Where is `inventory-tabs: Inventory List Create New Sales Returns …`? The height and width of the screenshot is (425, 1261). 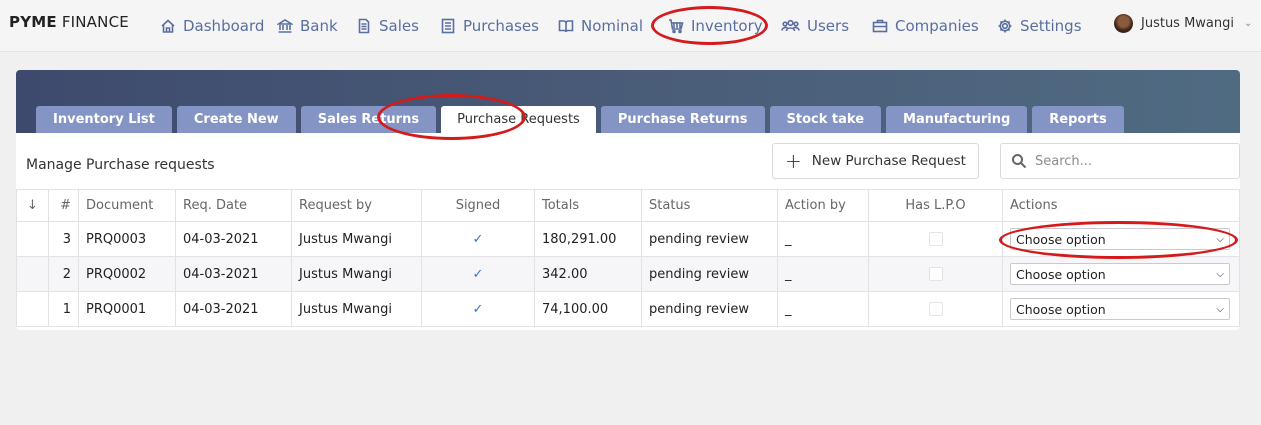
inventory-tabs: Inventory List Create New Sales Returns … is located at coordinates (582, 119).